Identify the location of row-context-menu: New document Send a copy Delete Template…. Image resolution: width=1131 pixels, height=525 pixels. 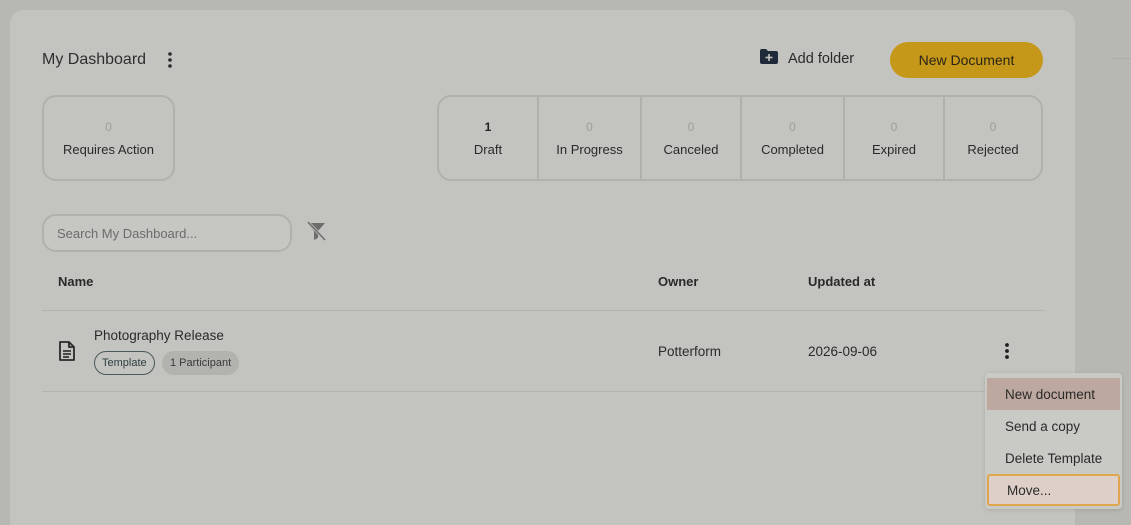
(1053, 441).